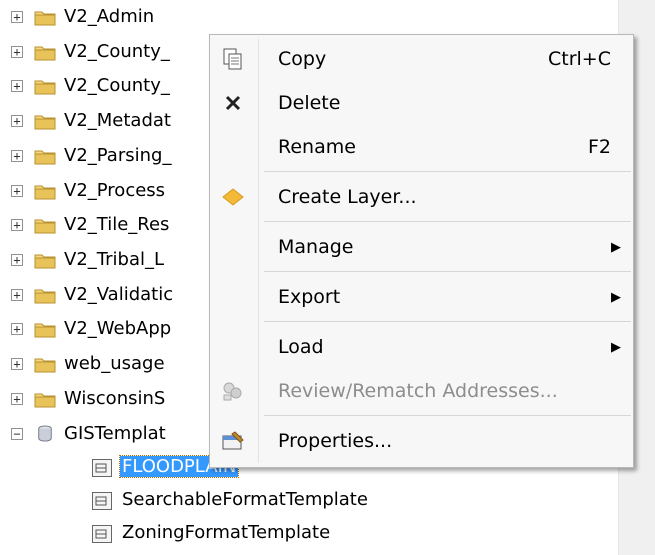 Image resolution: width=655 pixels, height=555 pixels. I want to click on tree-item-label: WisconsinS, so click(115, 398).